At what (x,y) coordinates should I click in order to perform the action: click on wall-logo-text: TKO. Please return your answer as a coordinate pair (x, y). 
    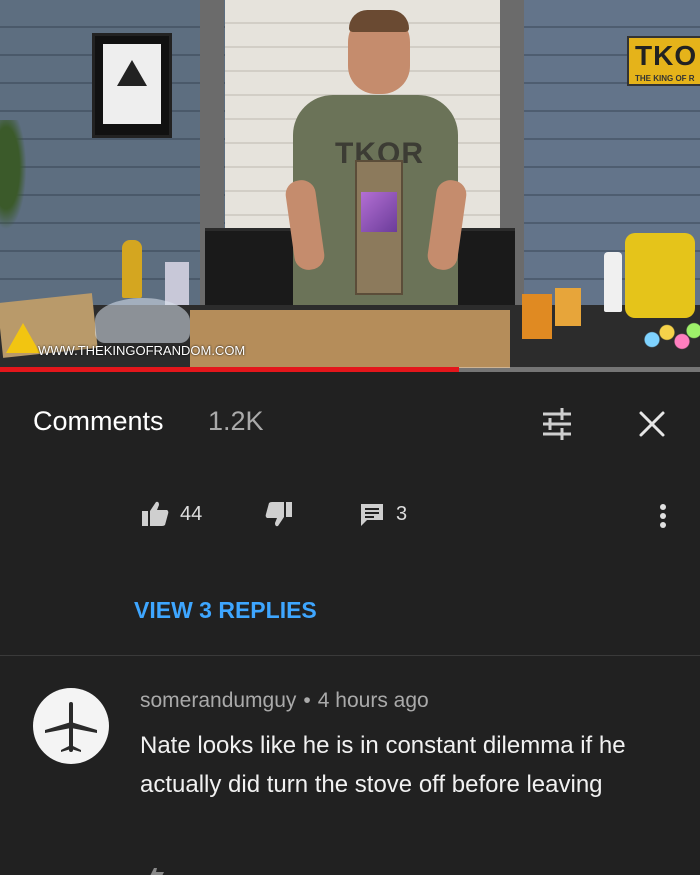
    Looking at the image, I should click on (666, 55).